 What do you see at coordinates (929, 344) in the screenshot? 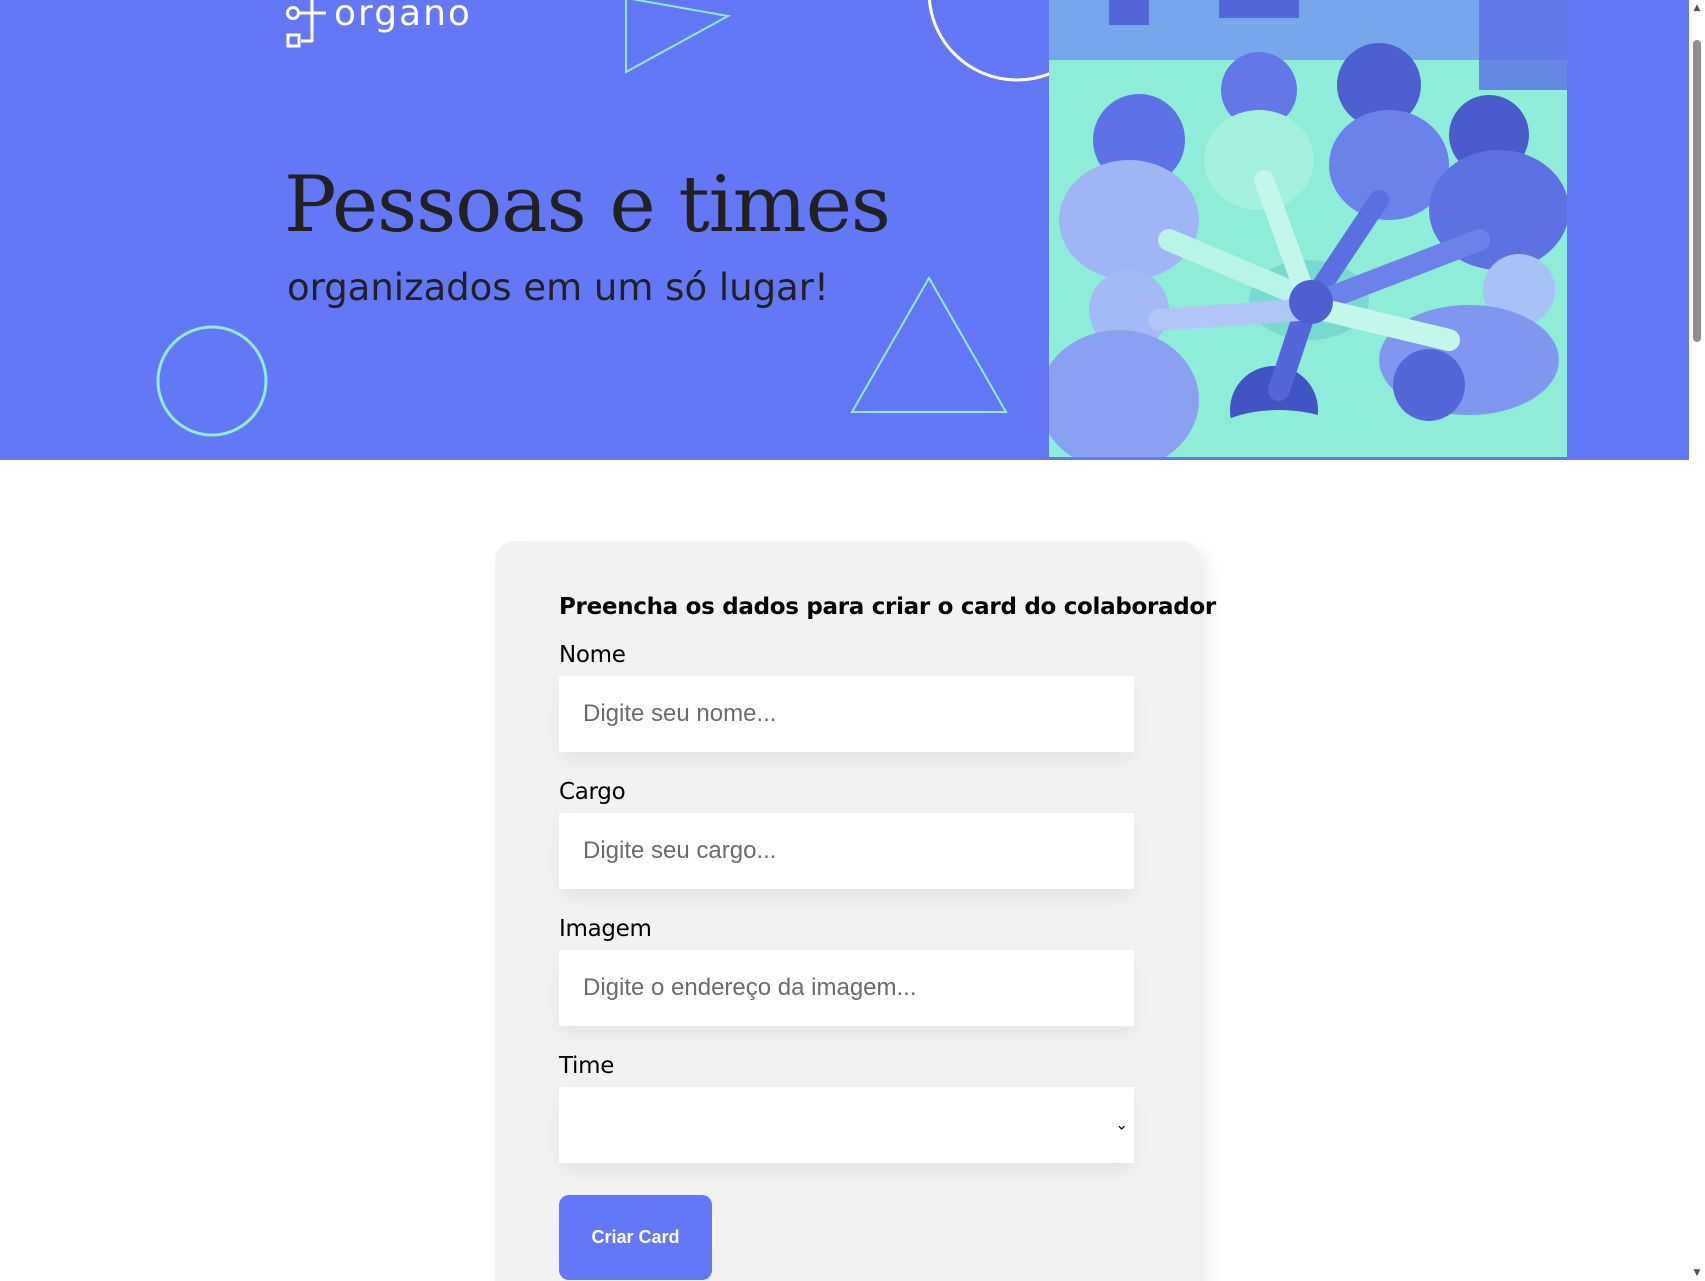
I see `decorative-triangle-icon` at bounding box center [929, 344].